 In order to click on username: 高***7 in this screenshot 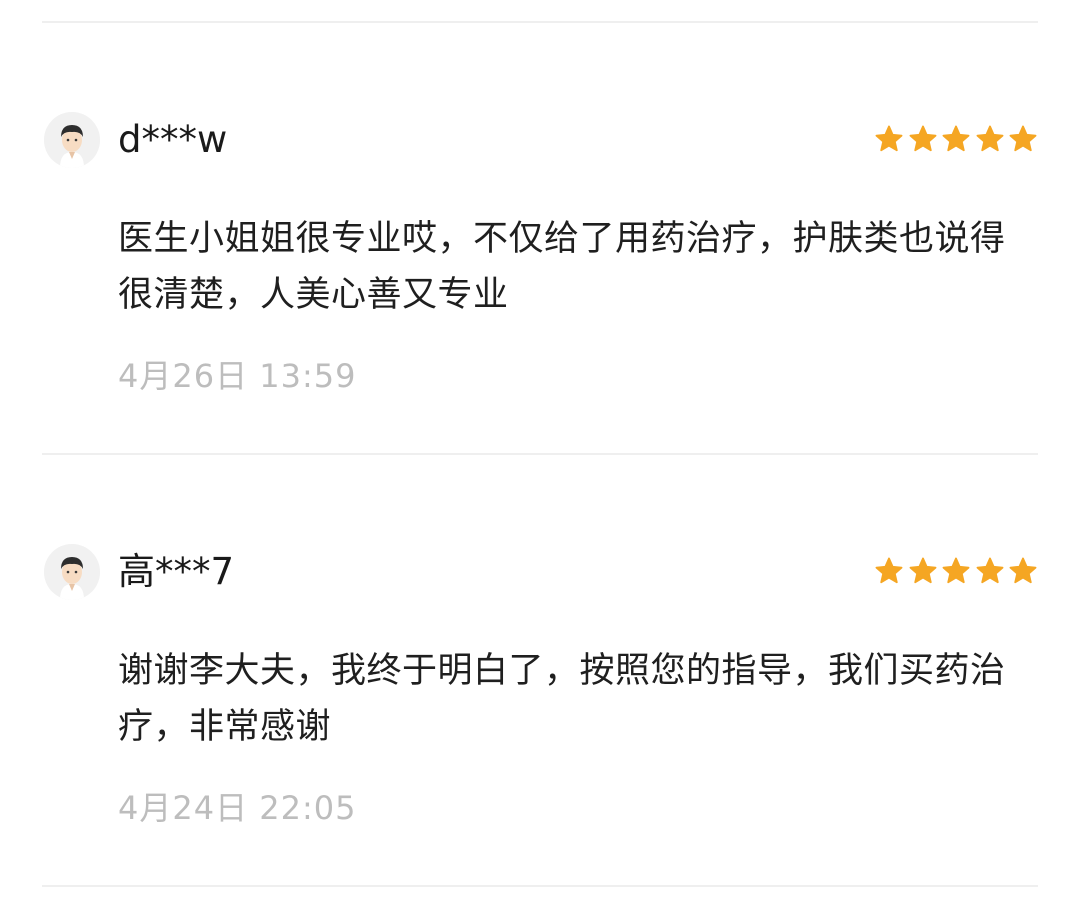, I will do `click(176, 571)`.